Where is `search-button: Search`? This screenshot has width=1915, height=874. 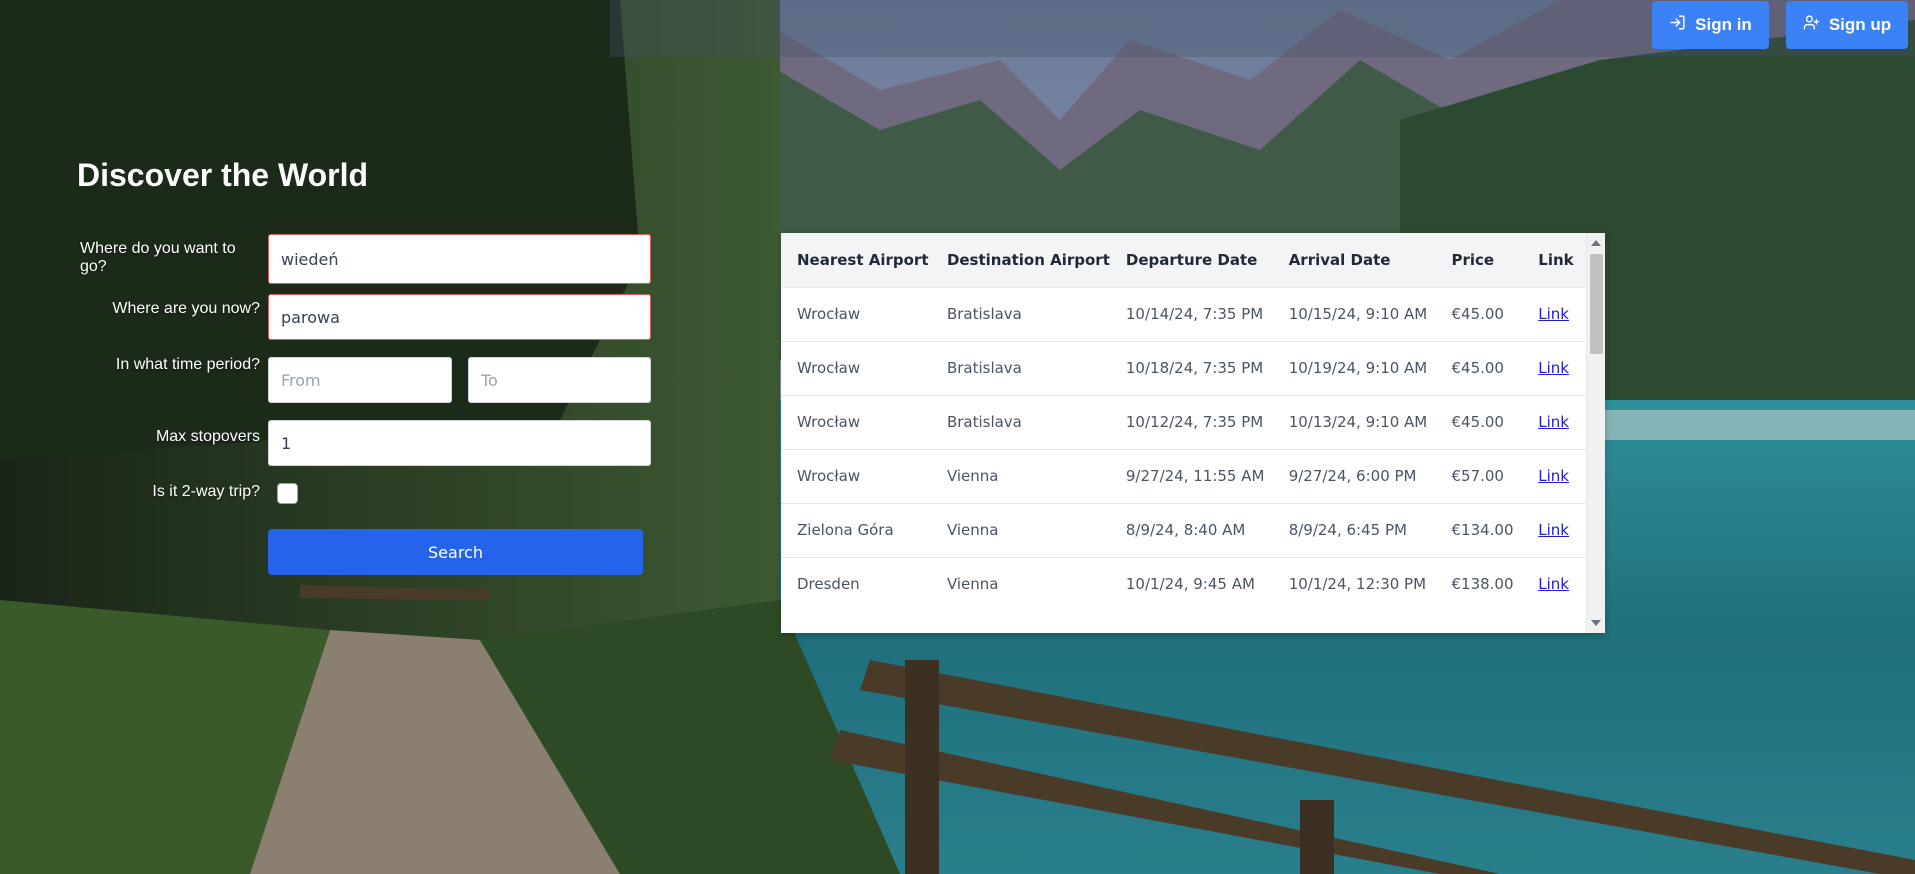
search-button: Search is located at coordinates (455, 552).